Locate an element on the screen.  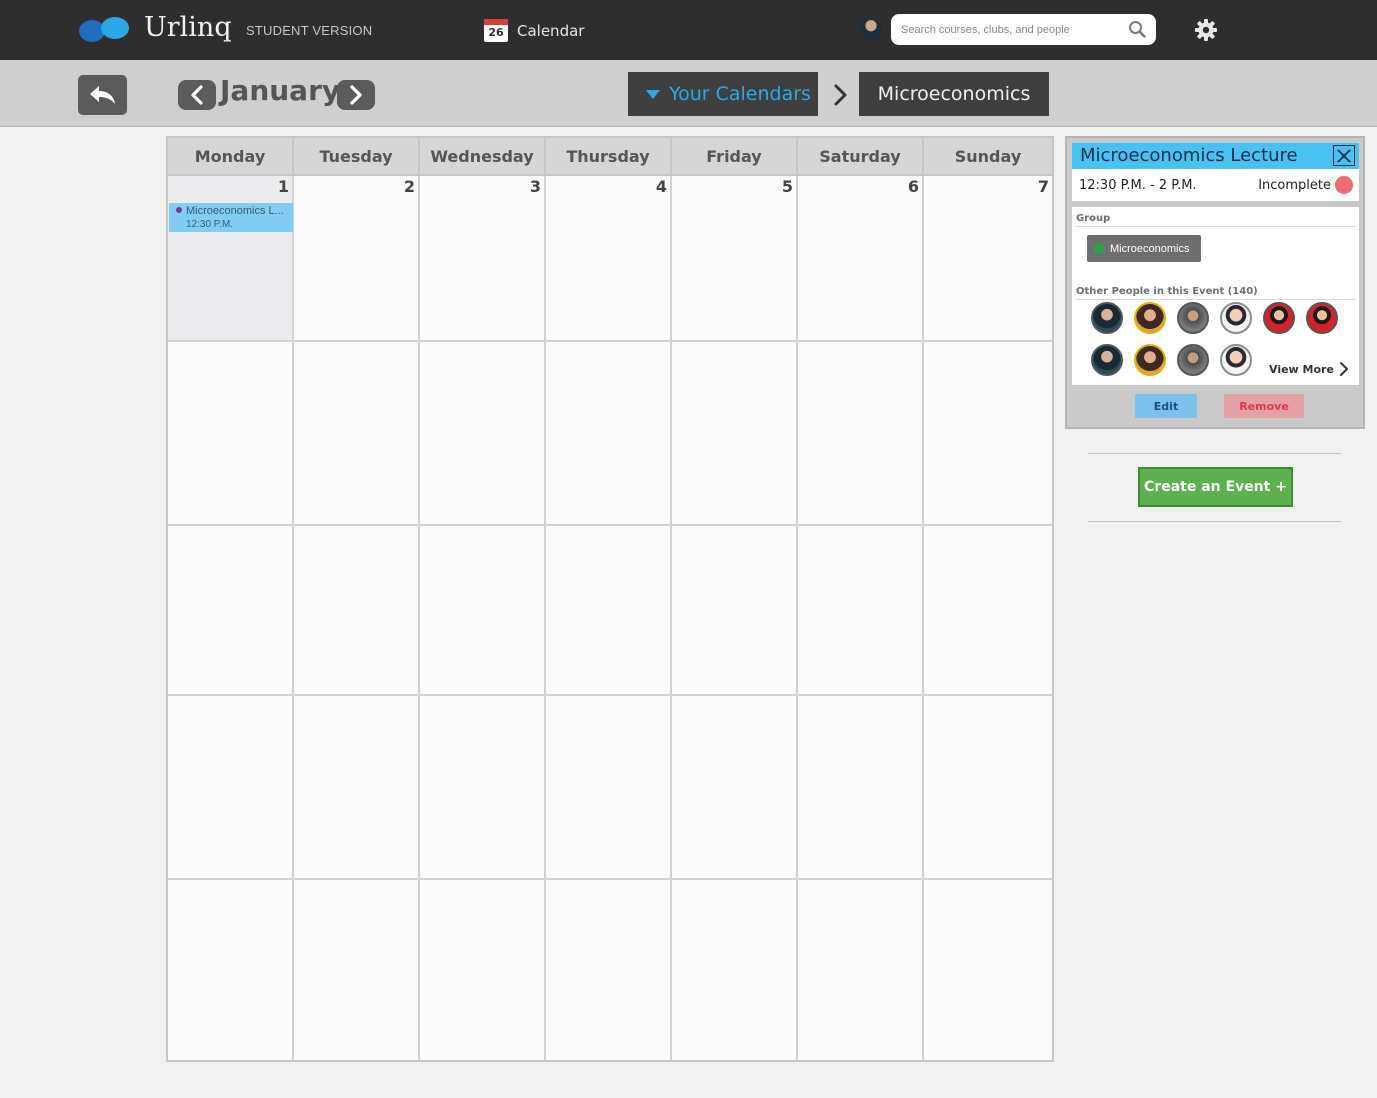
logo-icon is located at coordinates (104, 30).